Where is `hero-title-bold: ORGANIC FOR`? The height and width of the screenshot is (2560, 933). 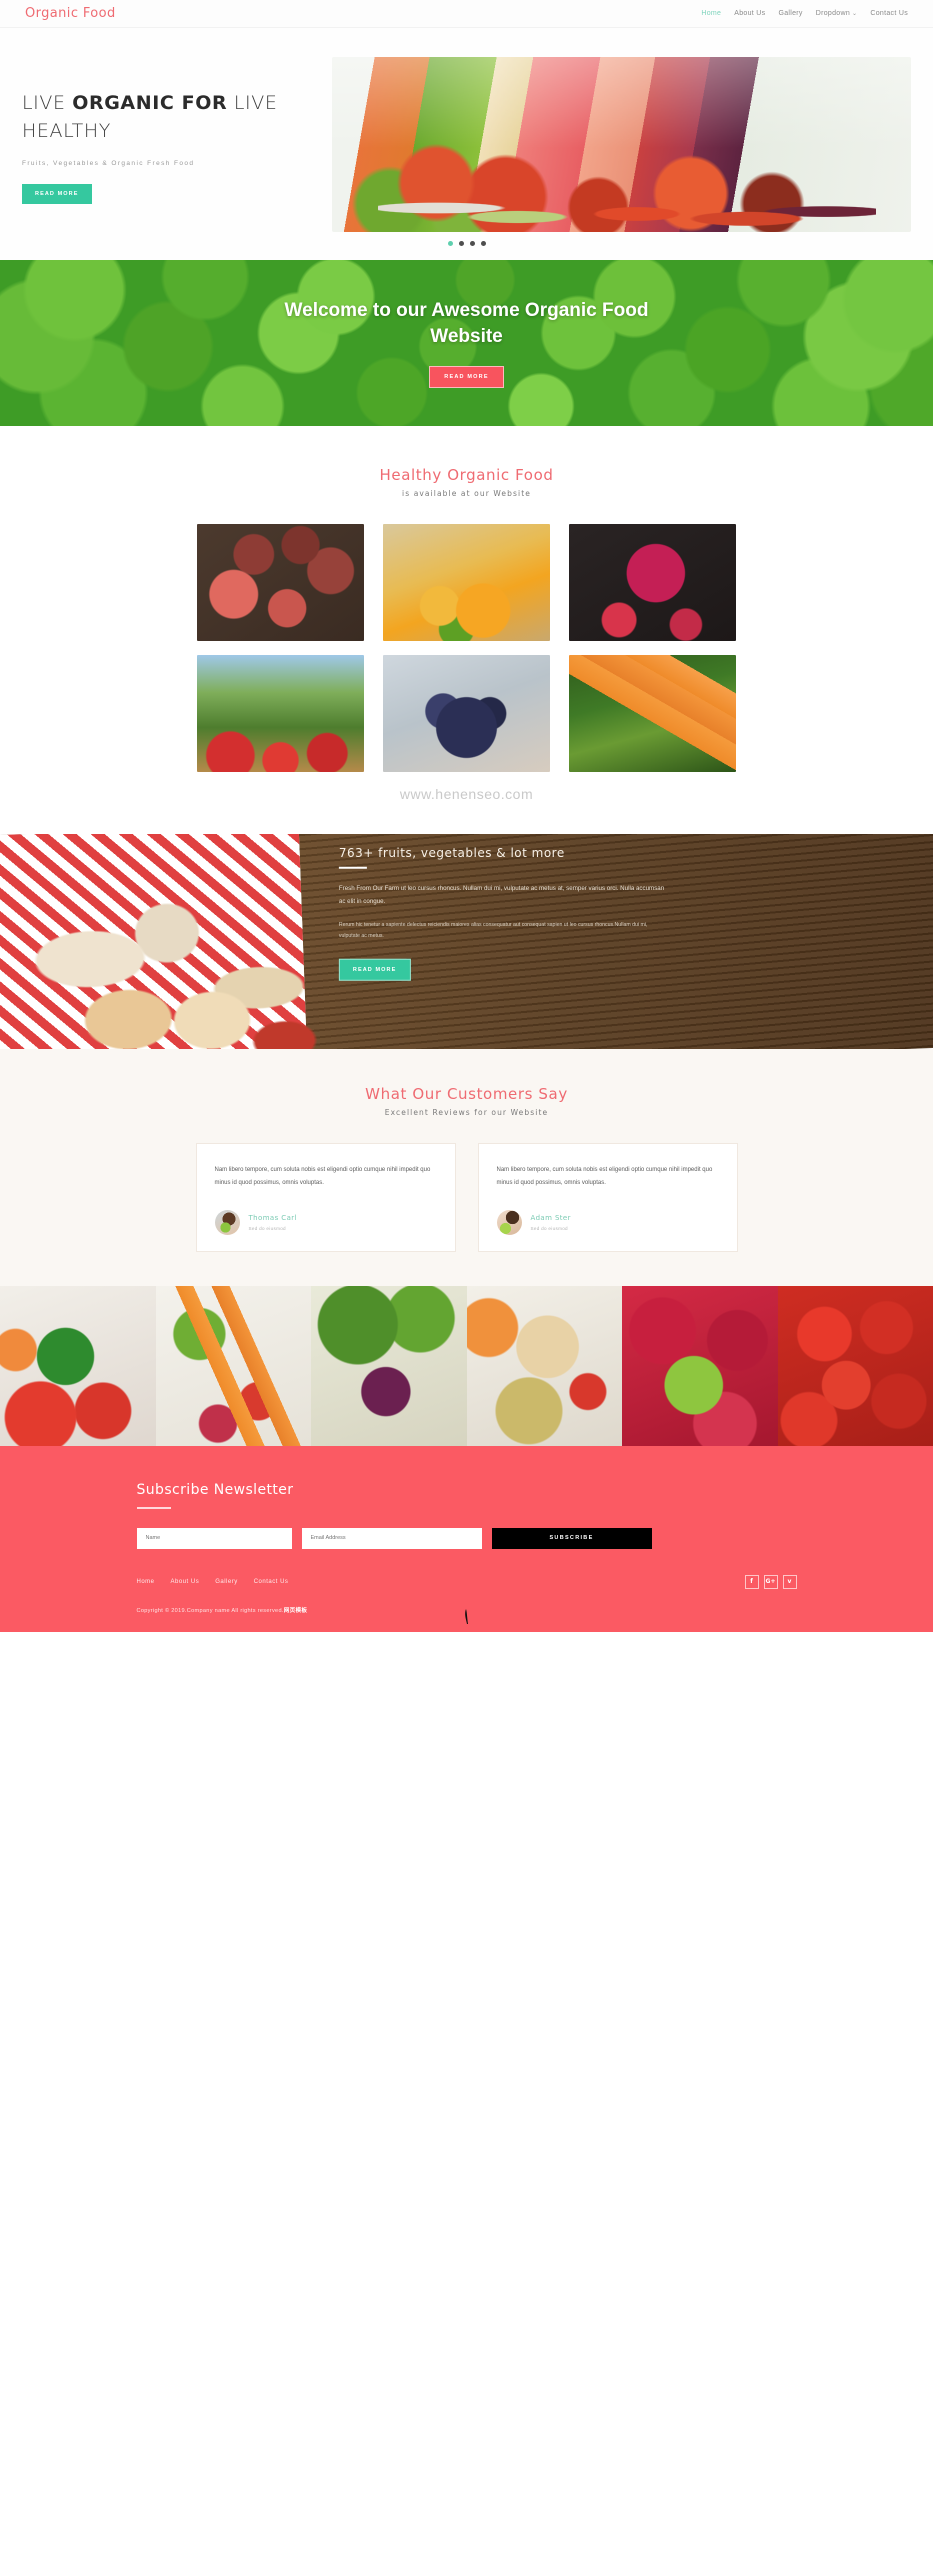
hero-title-bold: ORGANIC FOR is located at coordinates (150, 103).